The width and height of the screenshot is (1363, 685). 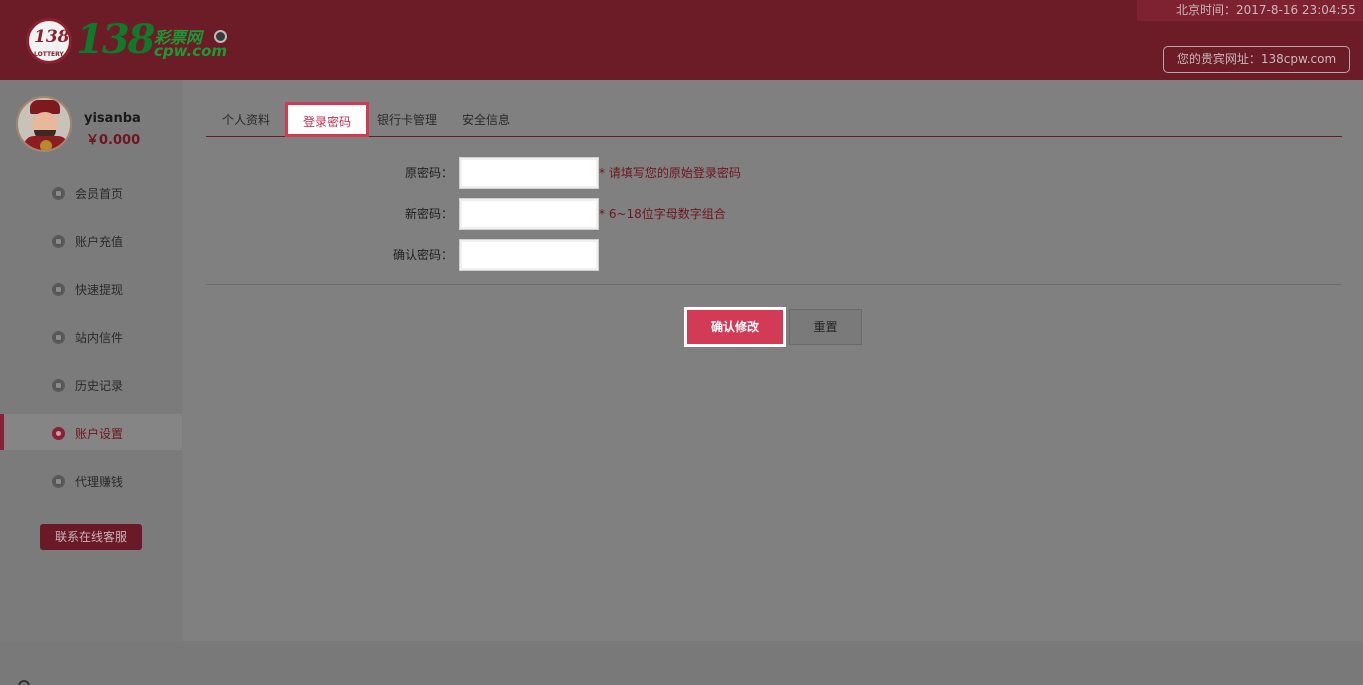 What do you see at coordinates (99, 242) in the screenshot?
I see `sidebar-item-label: 账户充值` at bounding box center [99, 242].